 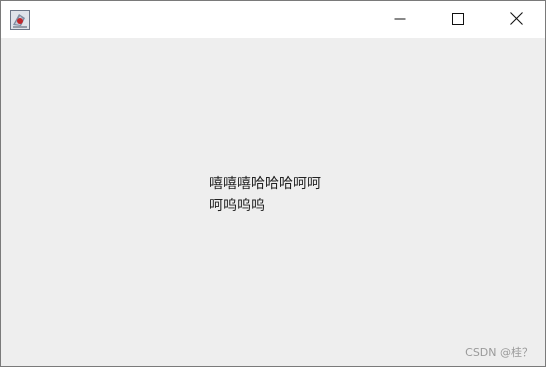 What do you see at coordinates (237, 206) in the screenshot?
I see `label-line-2: 呵呜呜呜` at bounding box center [237, 206].